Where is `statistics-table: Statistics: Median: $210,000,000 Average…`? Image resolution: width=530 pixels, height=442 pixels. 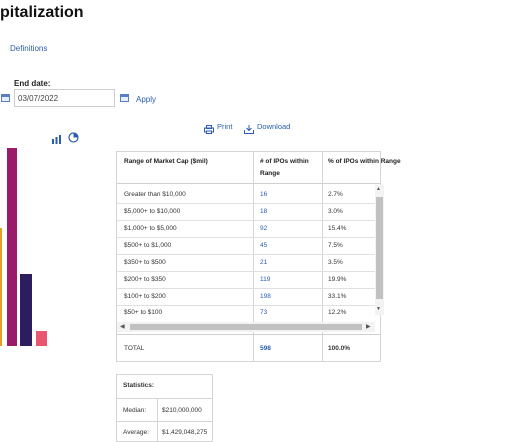 statistics-table: Statistics: Median: $210,000,000 Average… is located at coordinates (164, 408).